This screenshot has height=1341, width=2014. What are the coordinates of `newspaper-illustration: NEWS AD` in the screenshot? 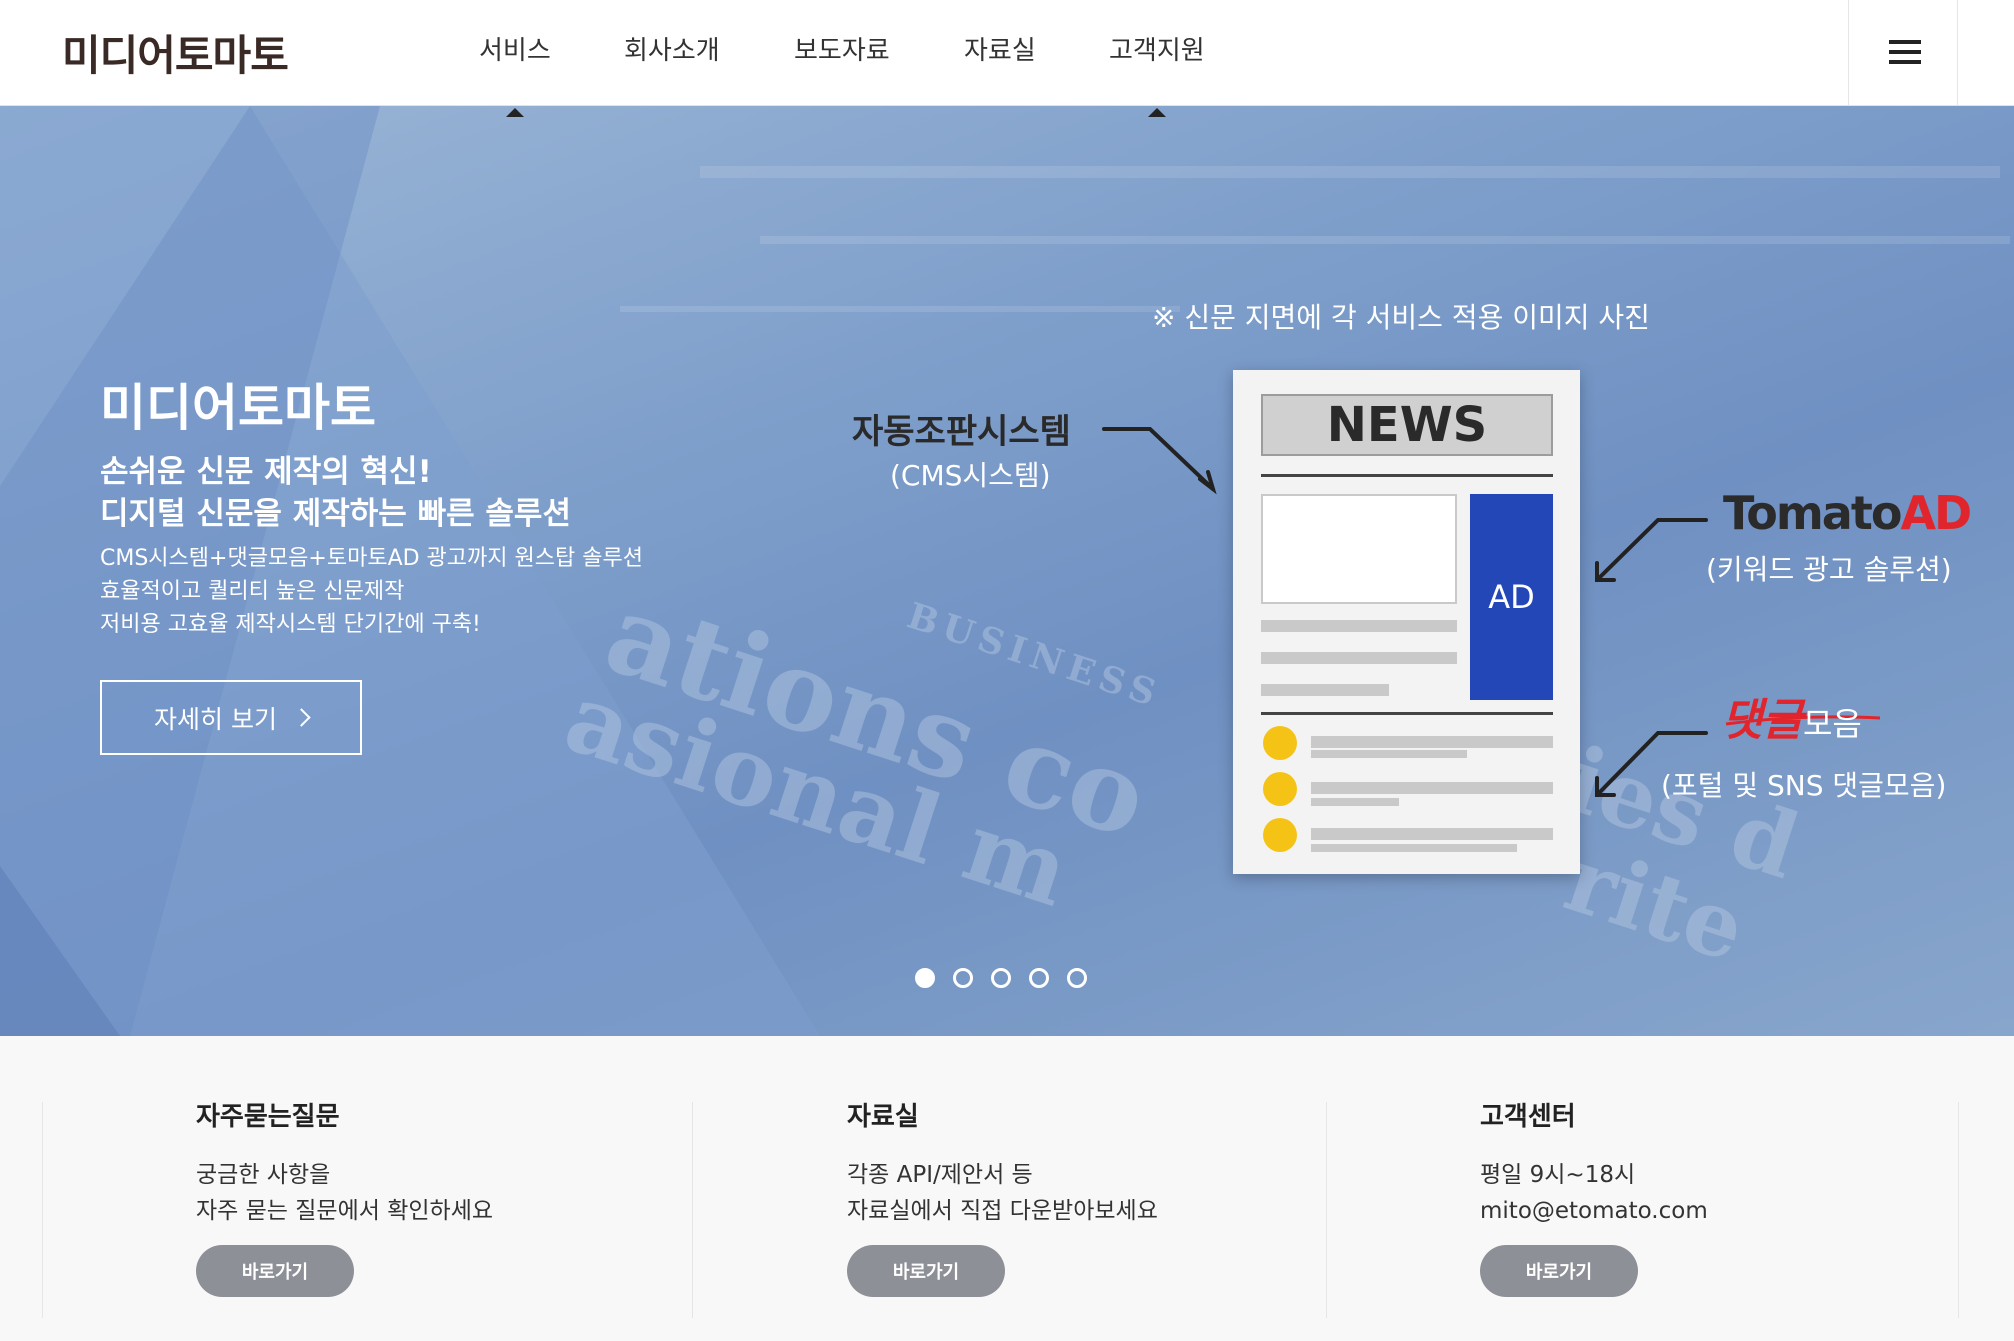 It's located at (1406, 622).